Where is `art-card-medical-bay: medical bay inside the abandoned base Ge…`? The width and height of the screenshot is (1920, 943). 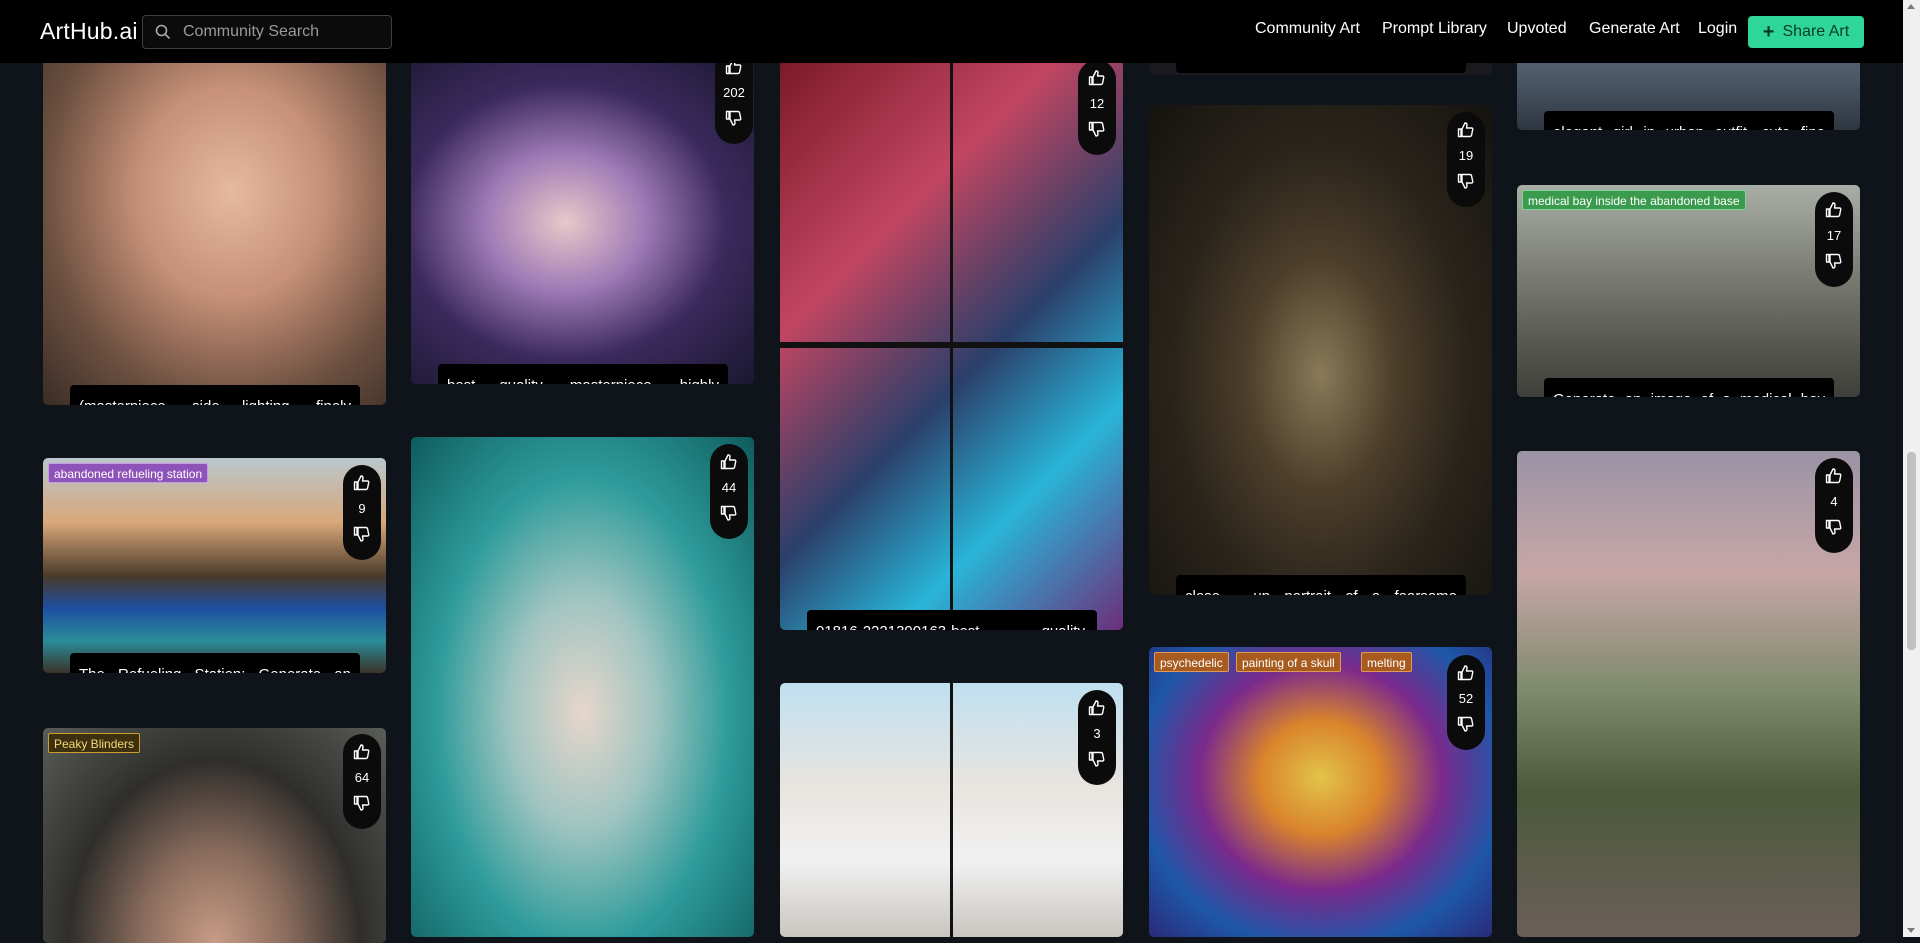
art-card-medical-bay: medical bay inside the abandoned base Ge… is located at coordinates (1688, 291).